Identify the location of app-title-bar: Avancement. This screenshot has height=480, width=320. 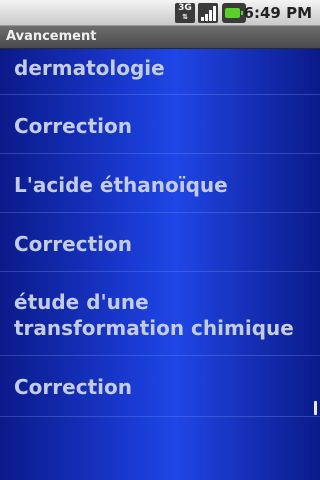
(160, 37).